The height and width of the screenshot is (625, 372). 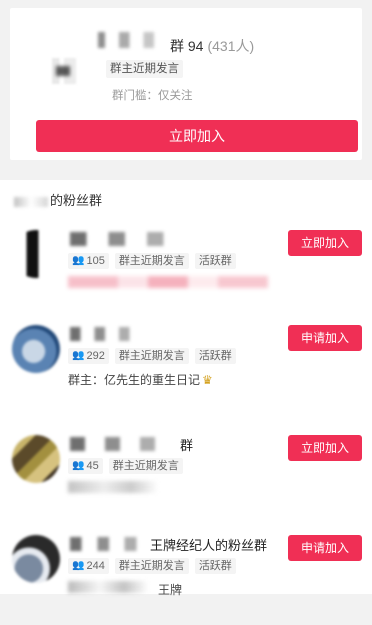 I want to click on list-item: 王牌经纪人的粉丝群 👥 244 群主近期发言 活跃群 王牌 申请加入, so click(x=186, y=580).